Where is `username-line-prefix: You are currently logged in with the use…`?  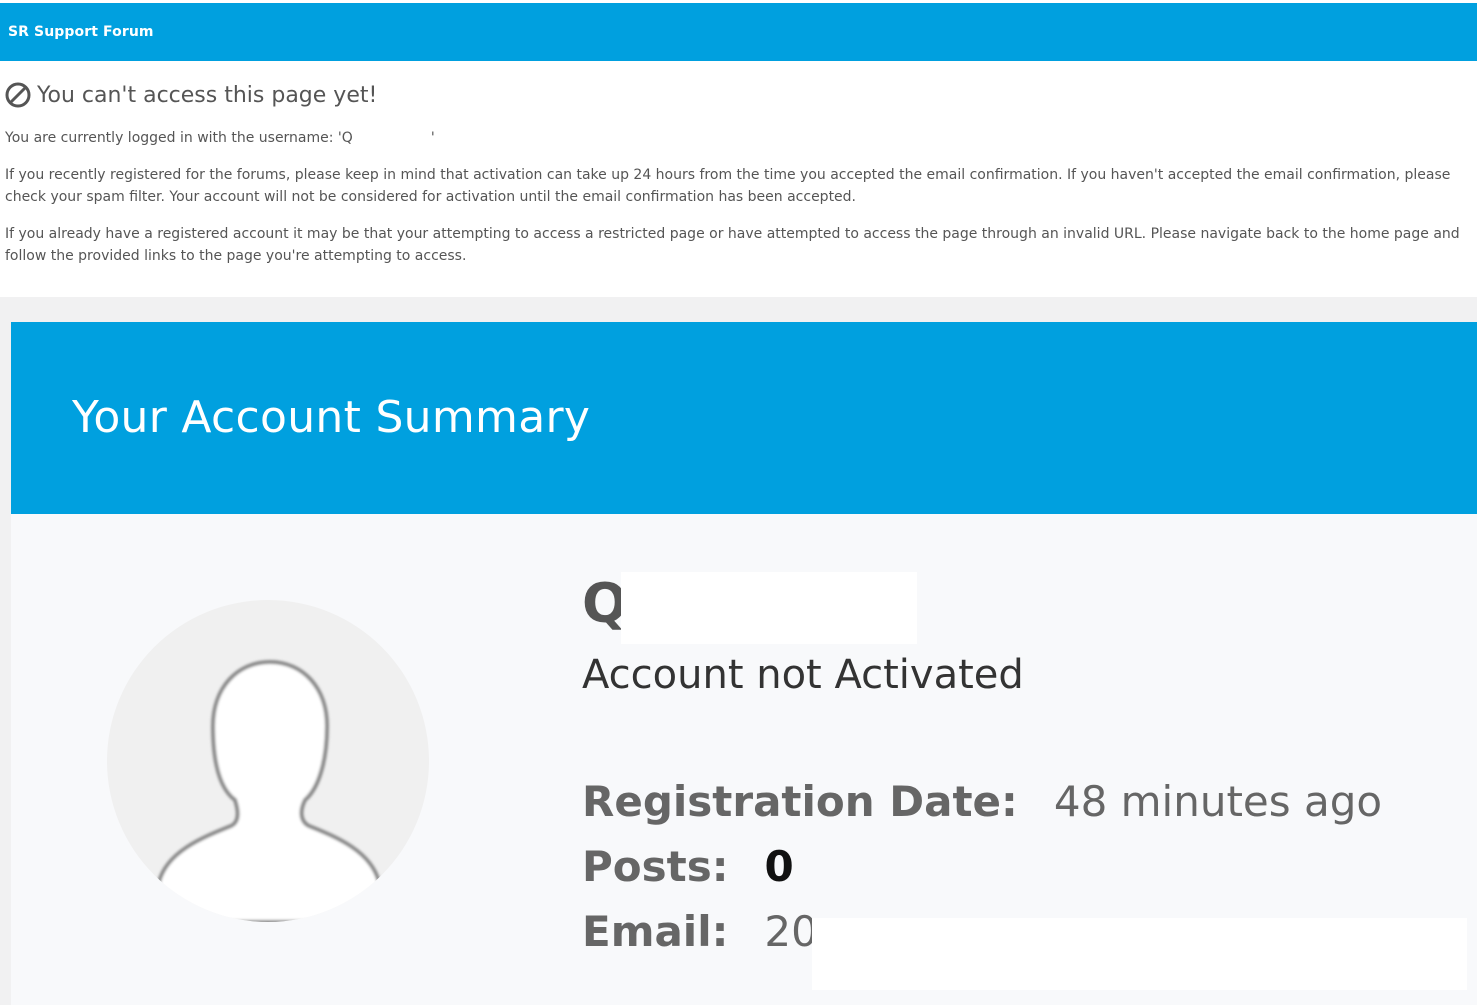 username-line-prefix: You are currently logged in with the use… is located at coordinates (179, 138).